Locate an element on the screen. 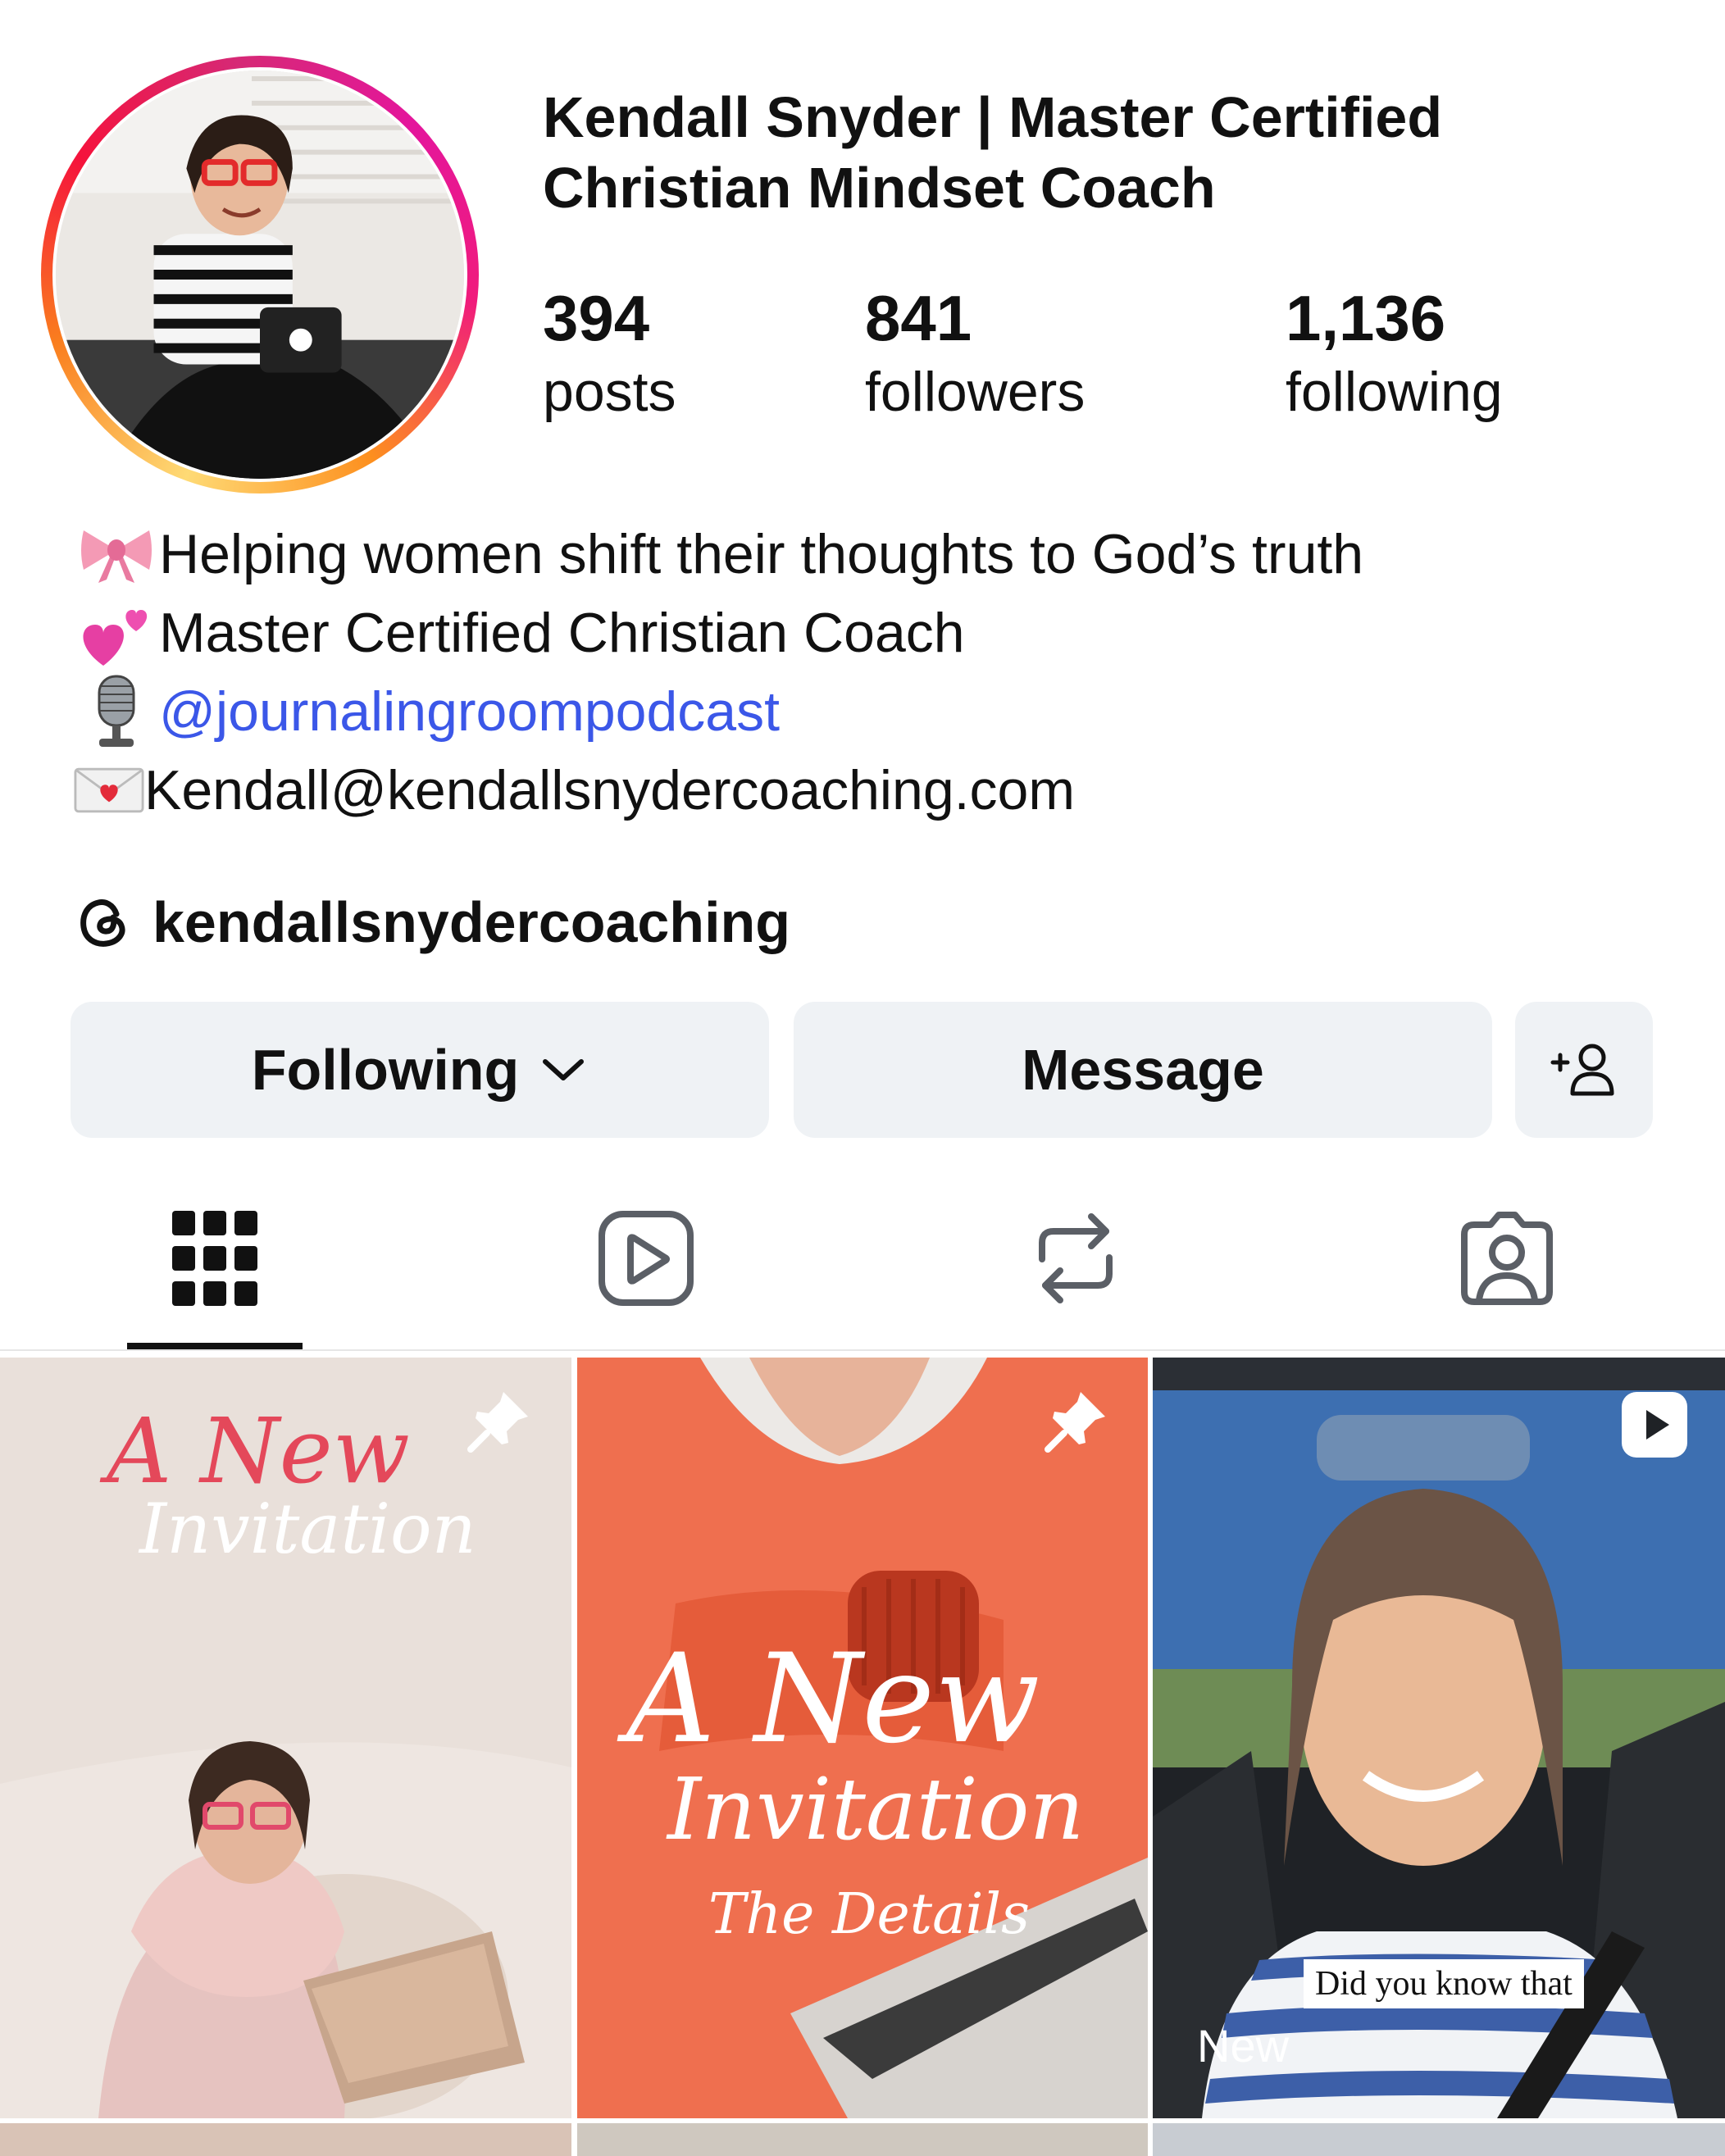 The image size is (1725, 2156). reels-icon is located at coordinates (647, 1258).